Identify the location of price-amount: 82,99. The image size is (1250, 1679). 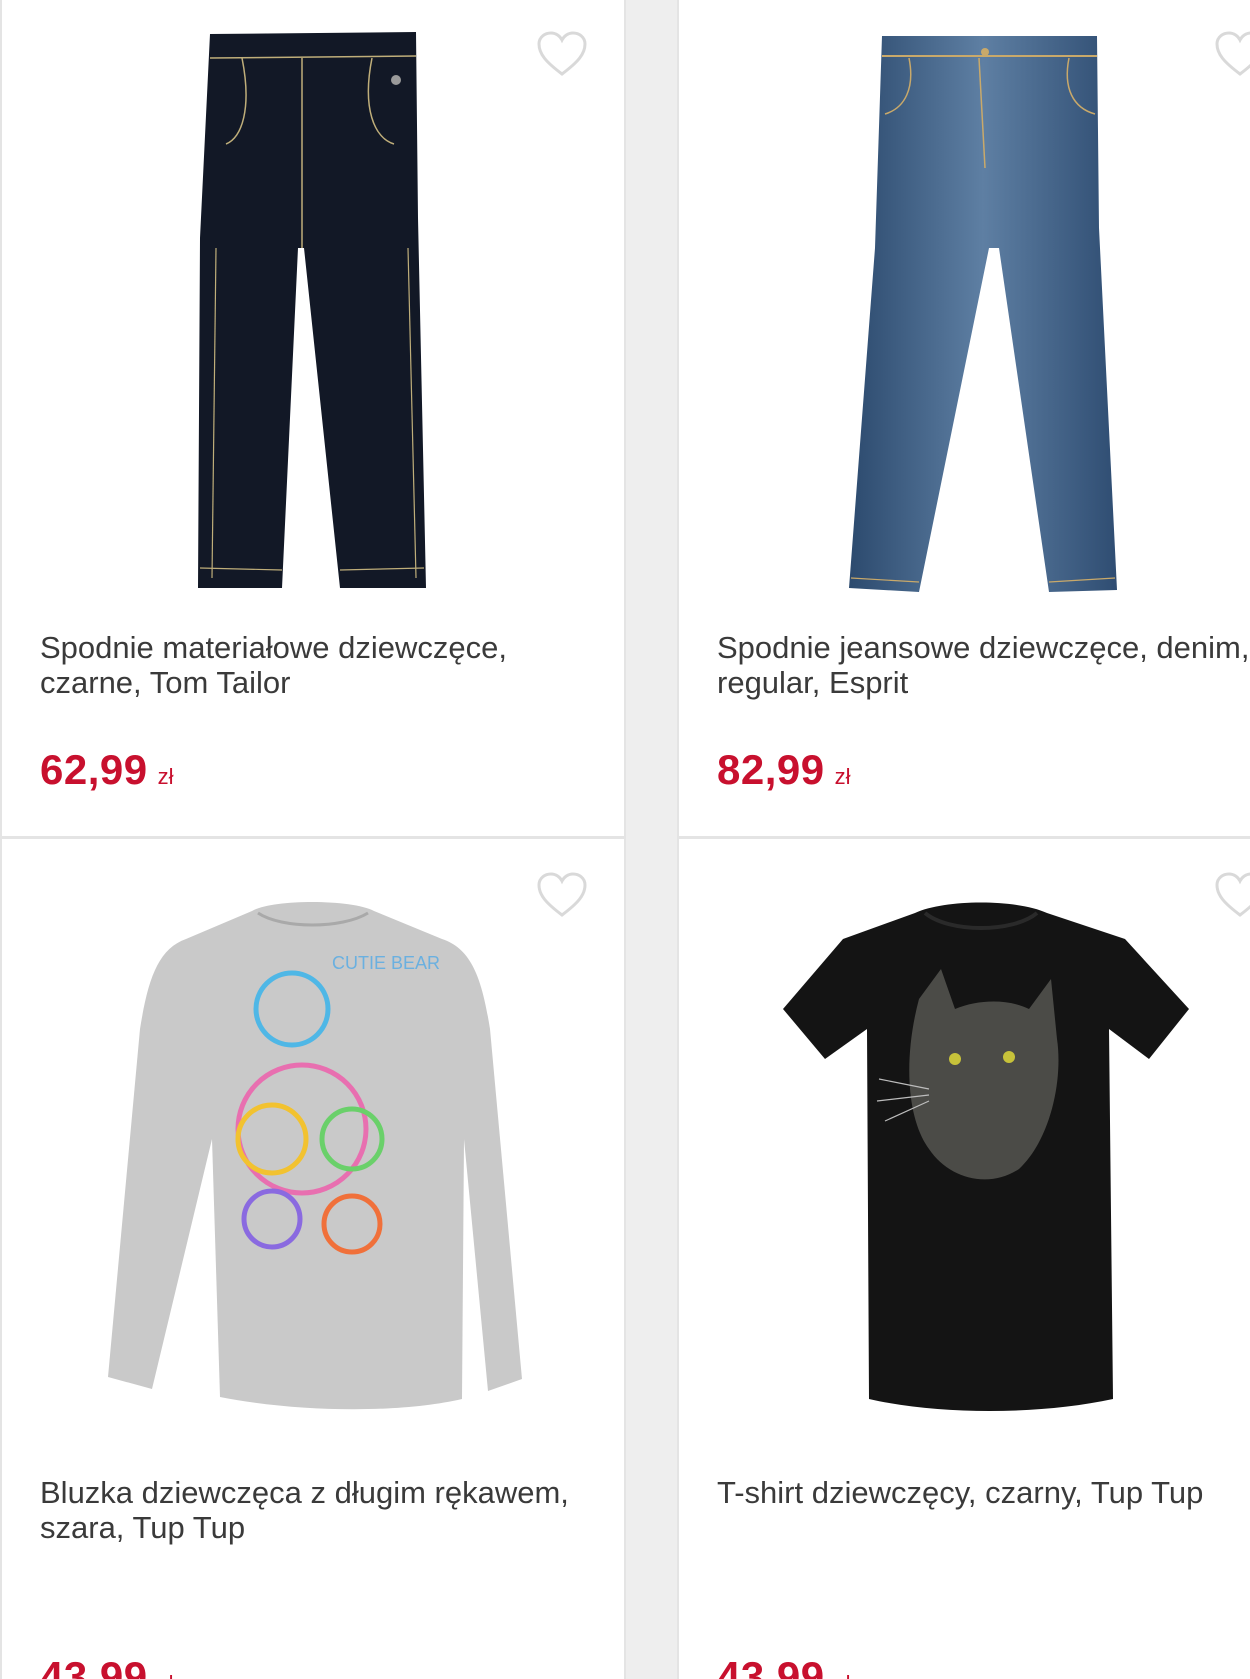
(771, 769).